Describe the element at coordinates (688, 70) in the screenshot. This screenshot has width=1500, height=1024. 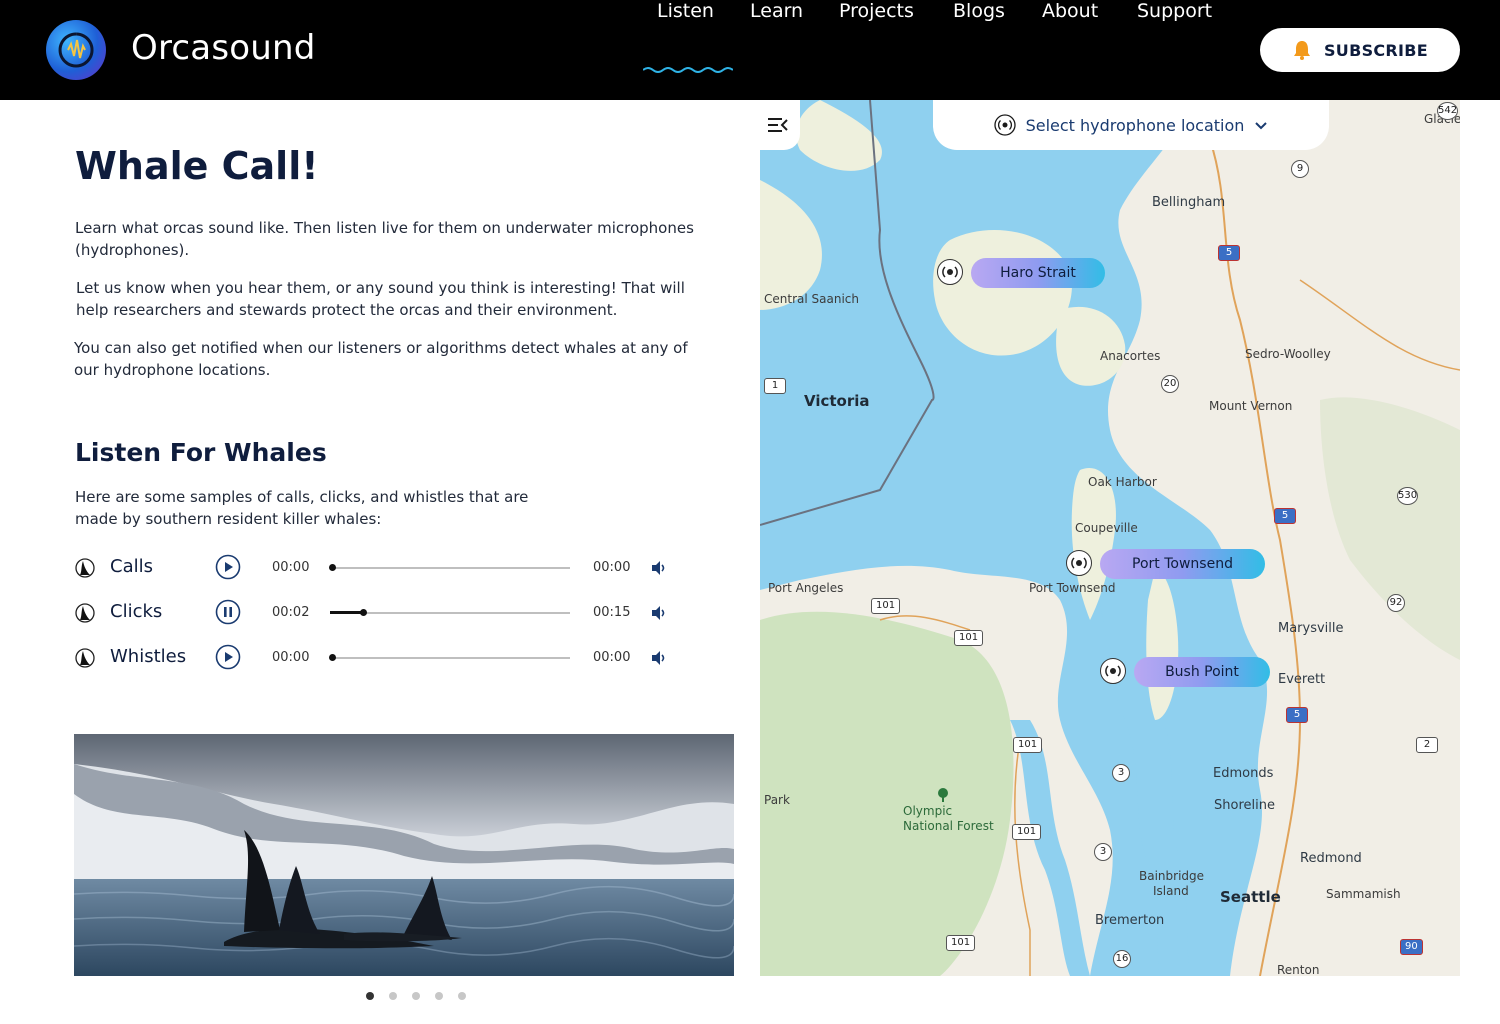
I see `active-nav-underline` at that location.